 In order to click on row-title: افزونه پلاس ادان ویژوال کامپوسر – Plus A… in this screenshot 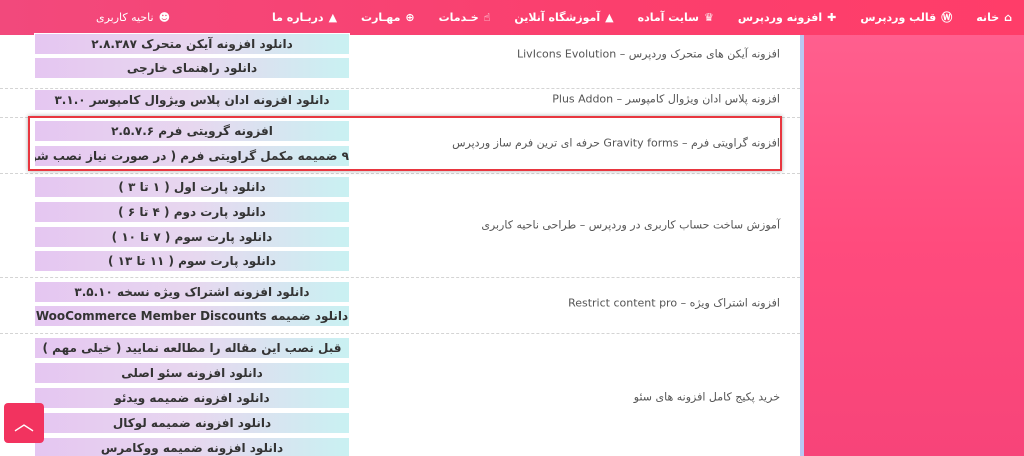, I will do `click(666, 99)`.